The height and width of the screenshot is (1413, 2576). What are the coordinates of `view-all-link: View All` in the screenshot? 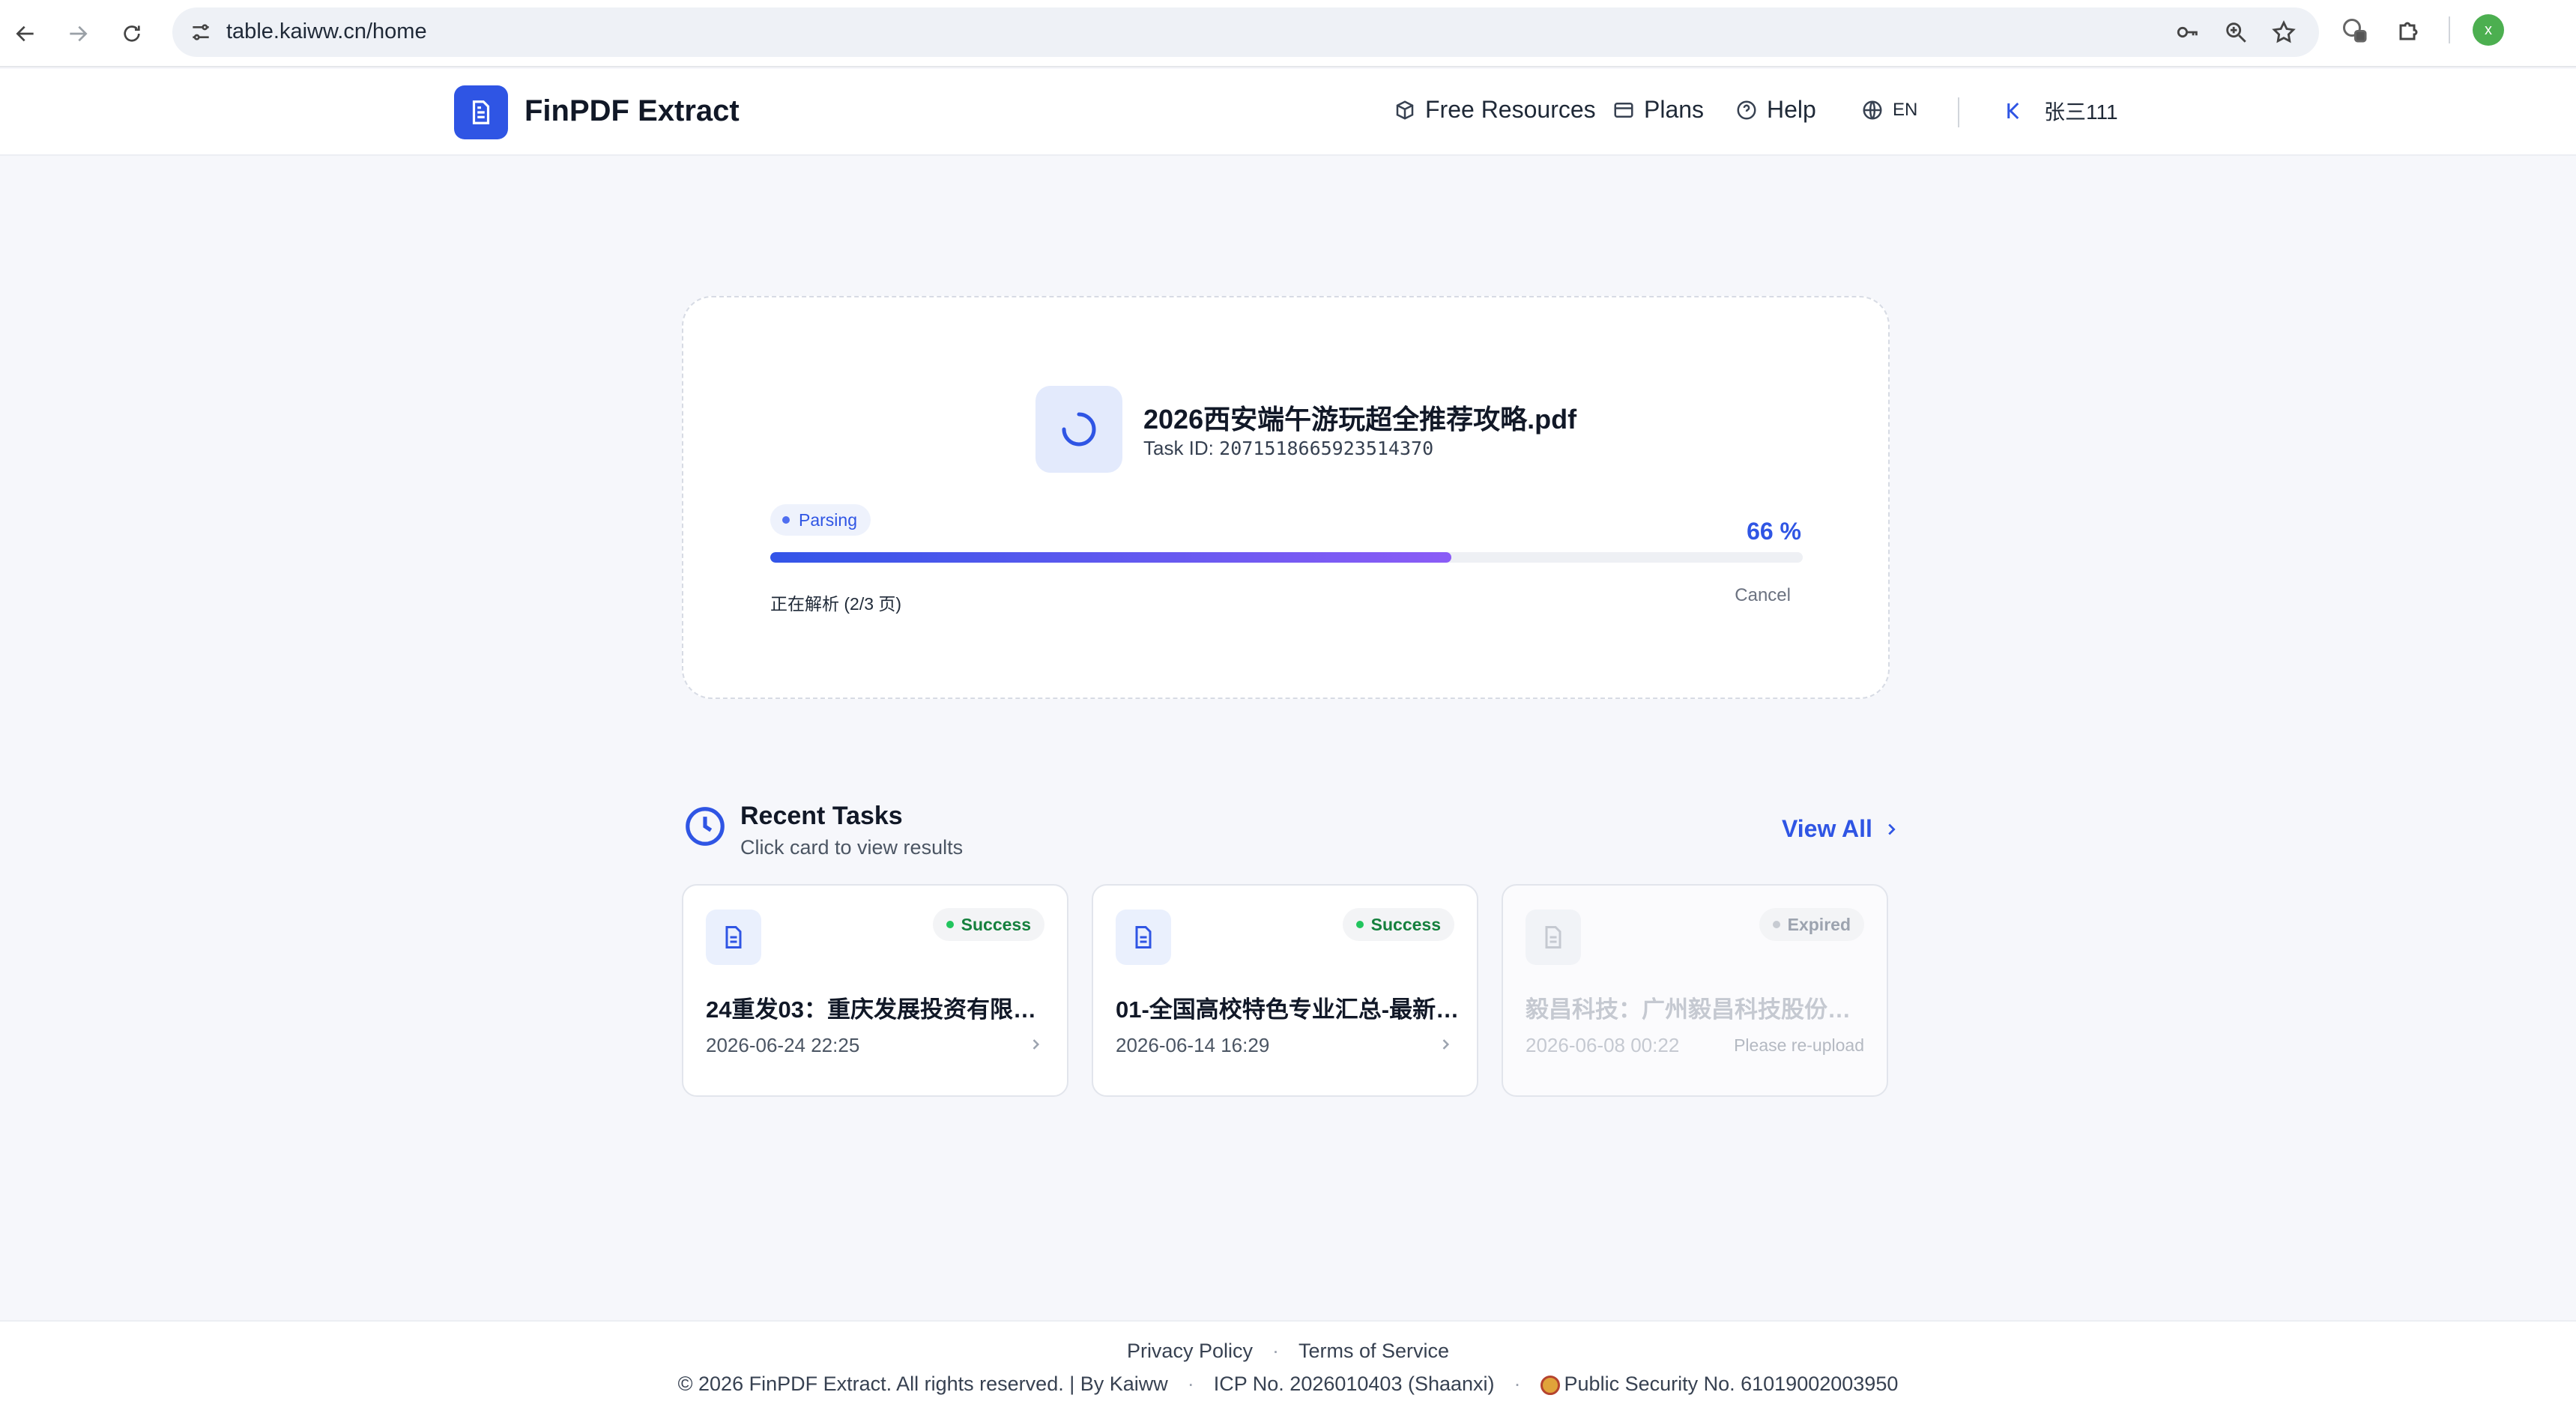 It's located at (1840, 829).